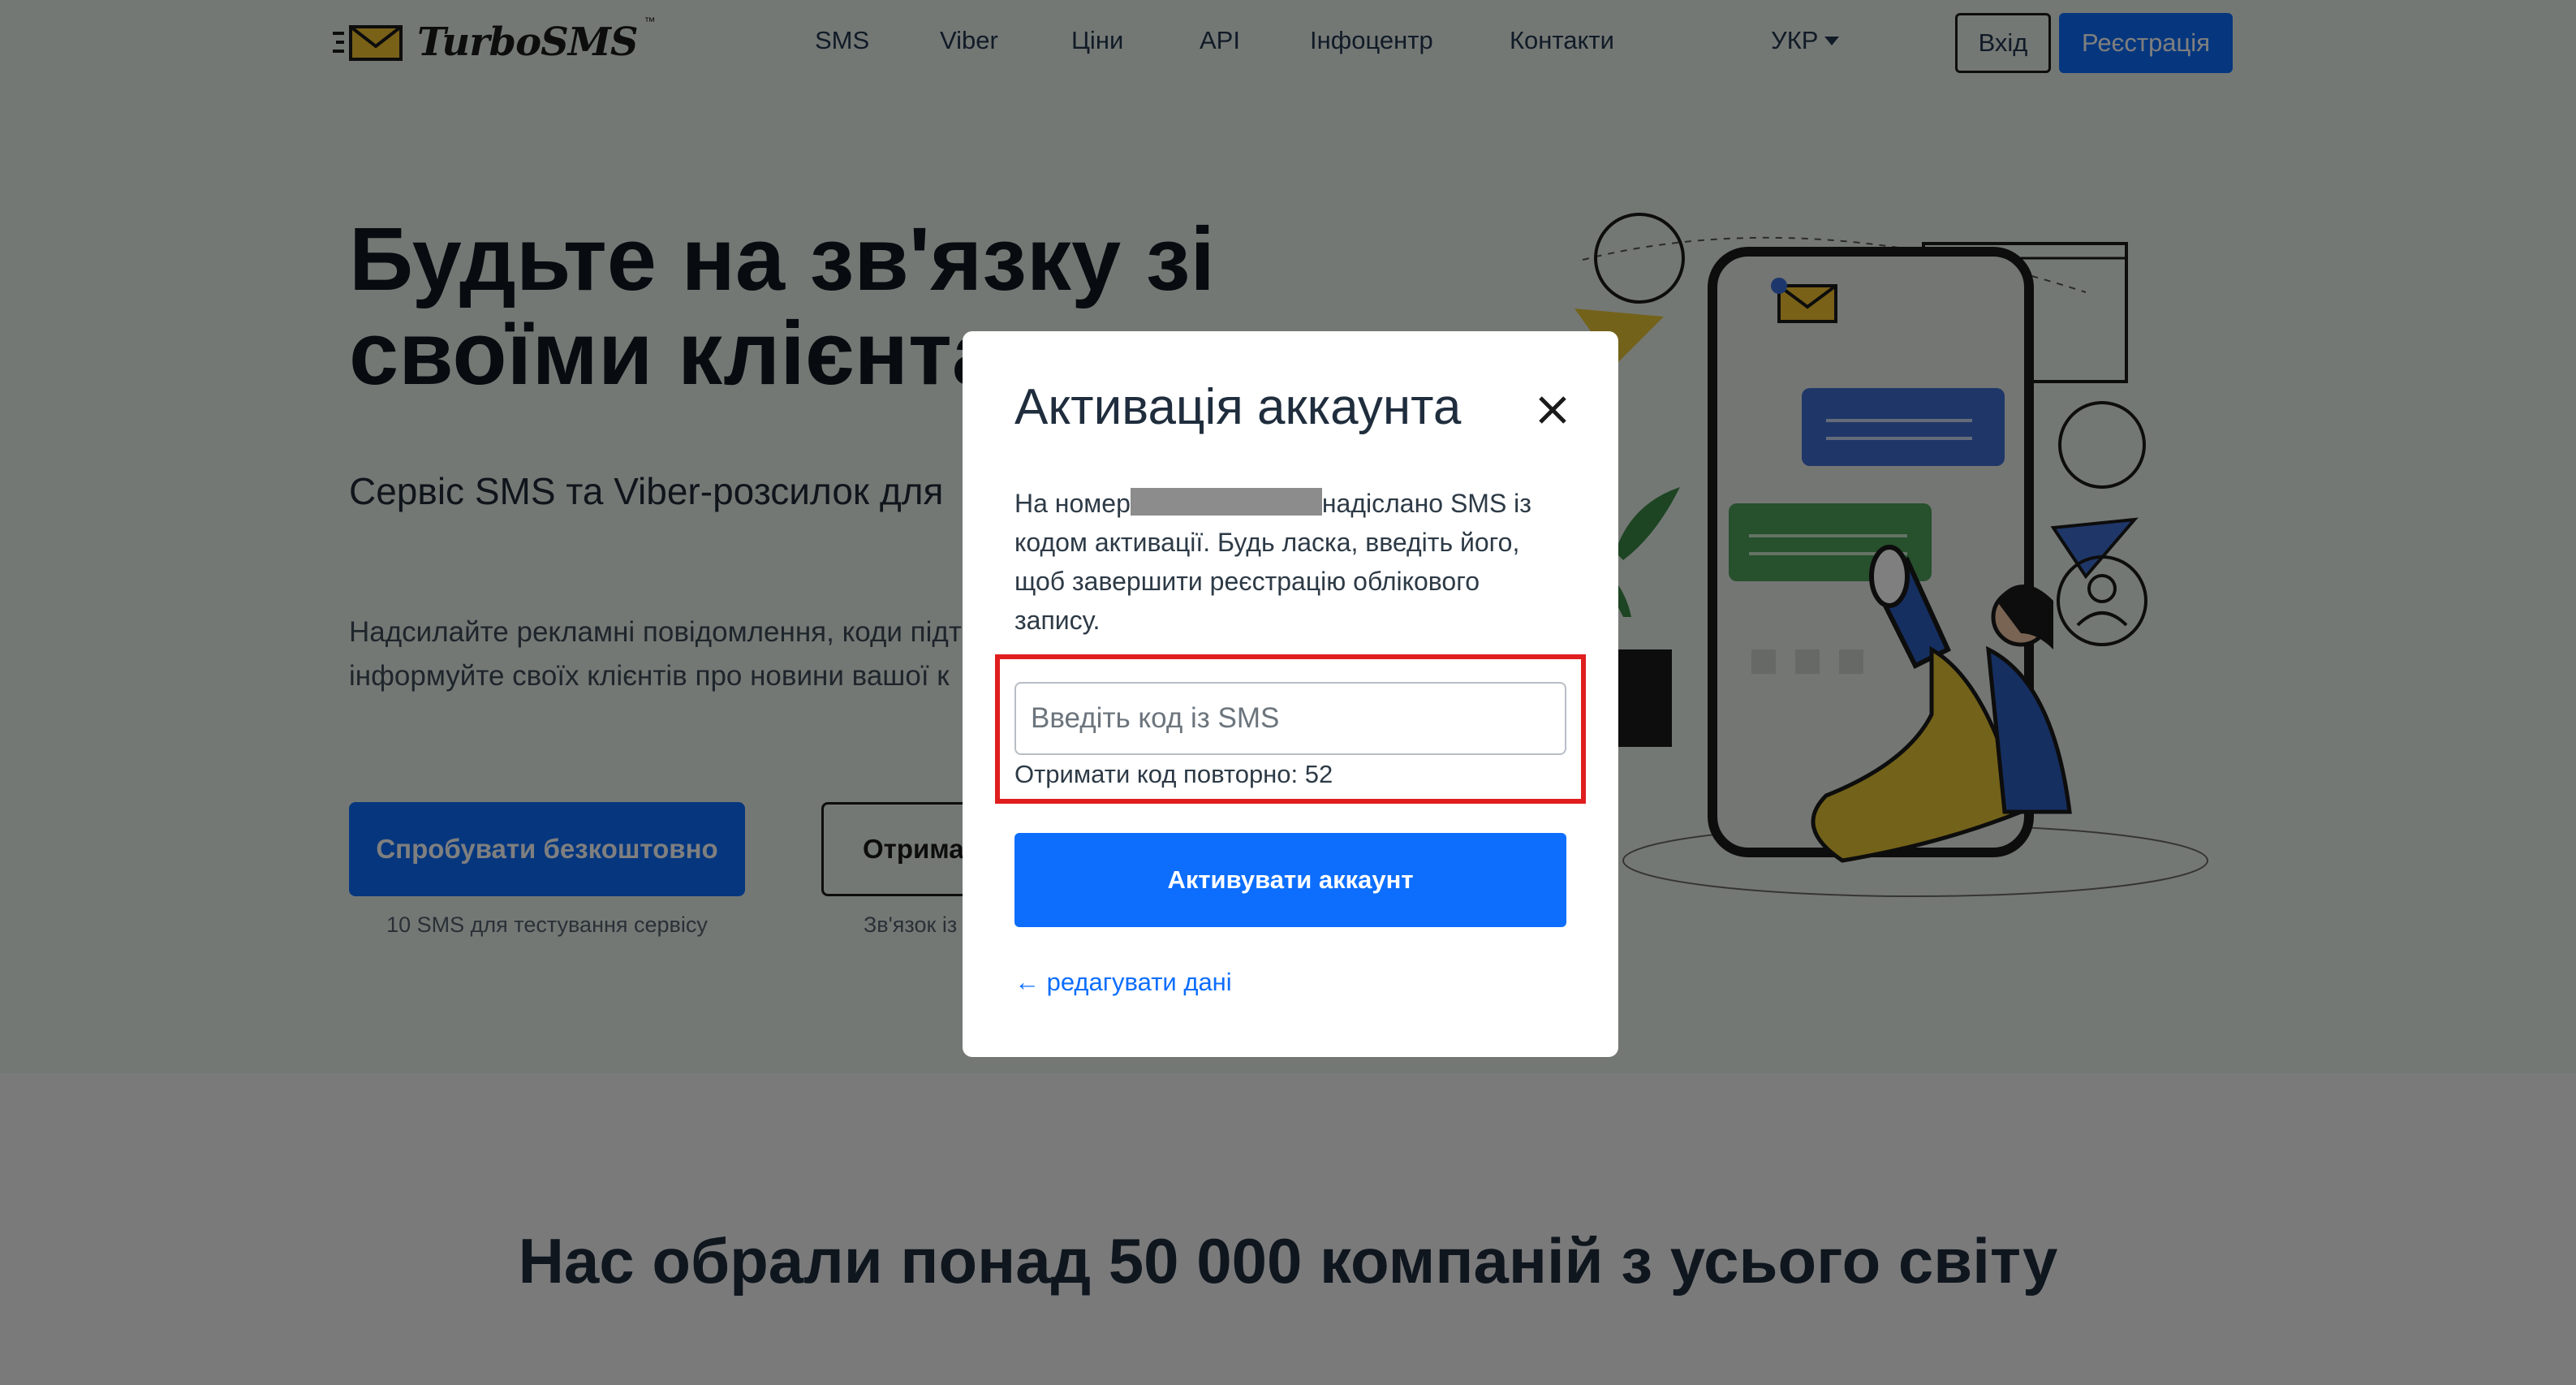 The width and height of the screenshot is (2576, 1385). I want to click on modal-title: Активація аккаунта, so click(1238, 407).